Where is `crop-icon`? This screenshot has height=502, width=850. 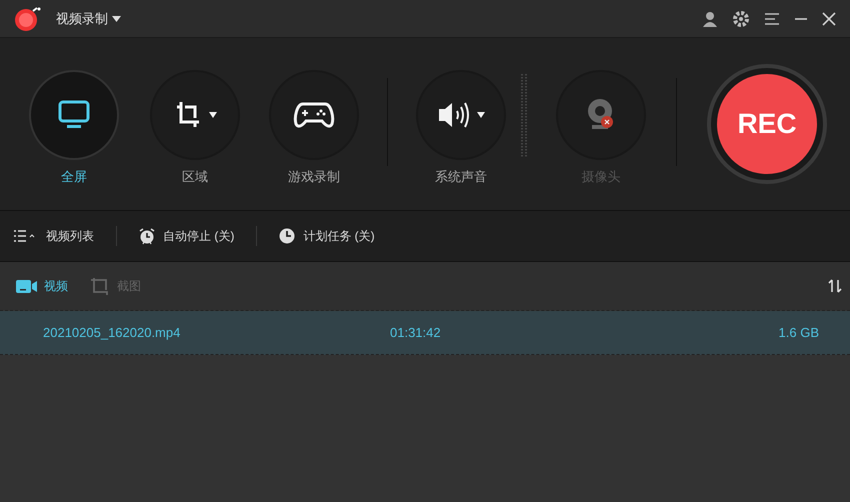 crop-icon is located at coordinates (100, 286).